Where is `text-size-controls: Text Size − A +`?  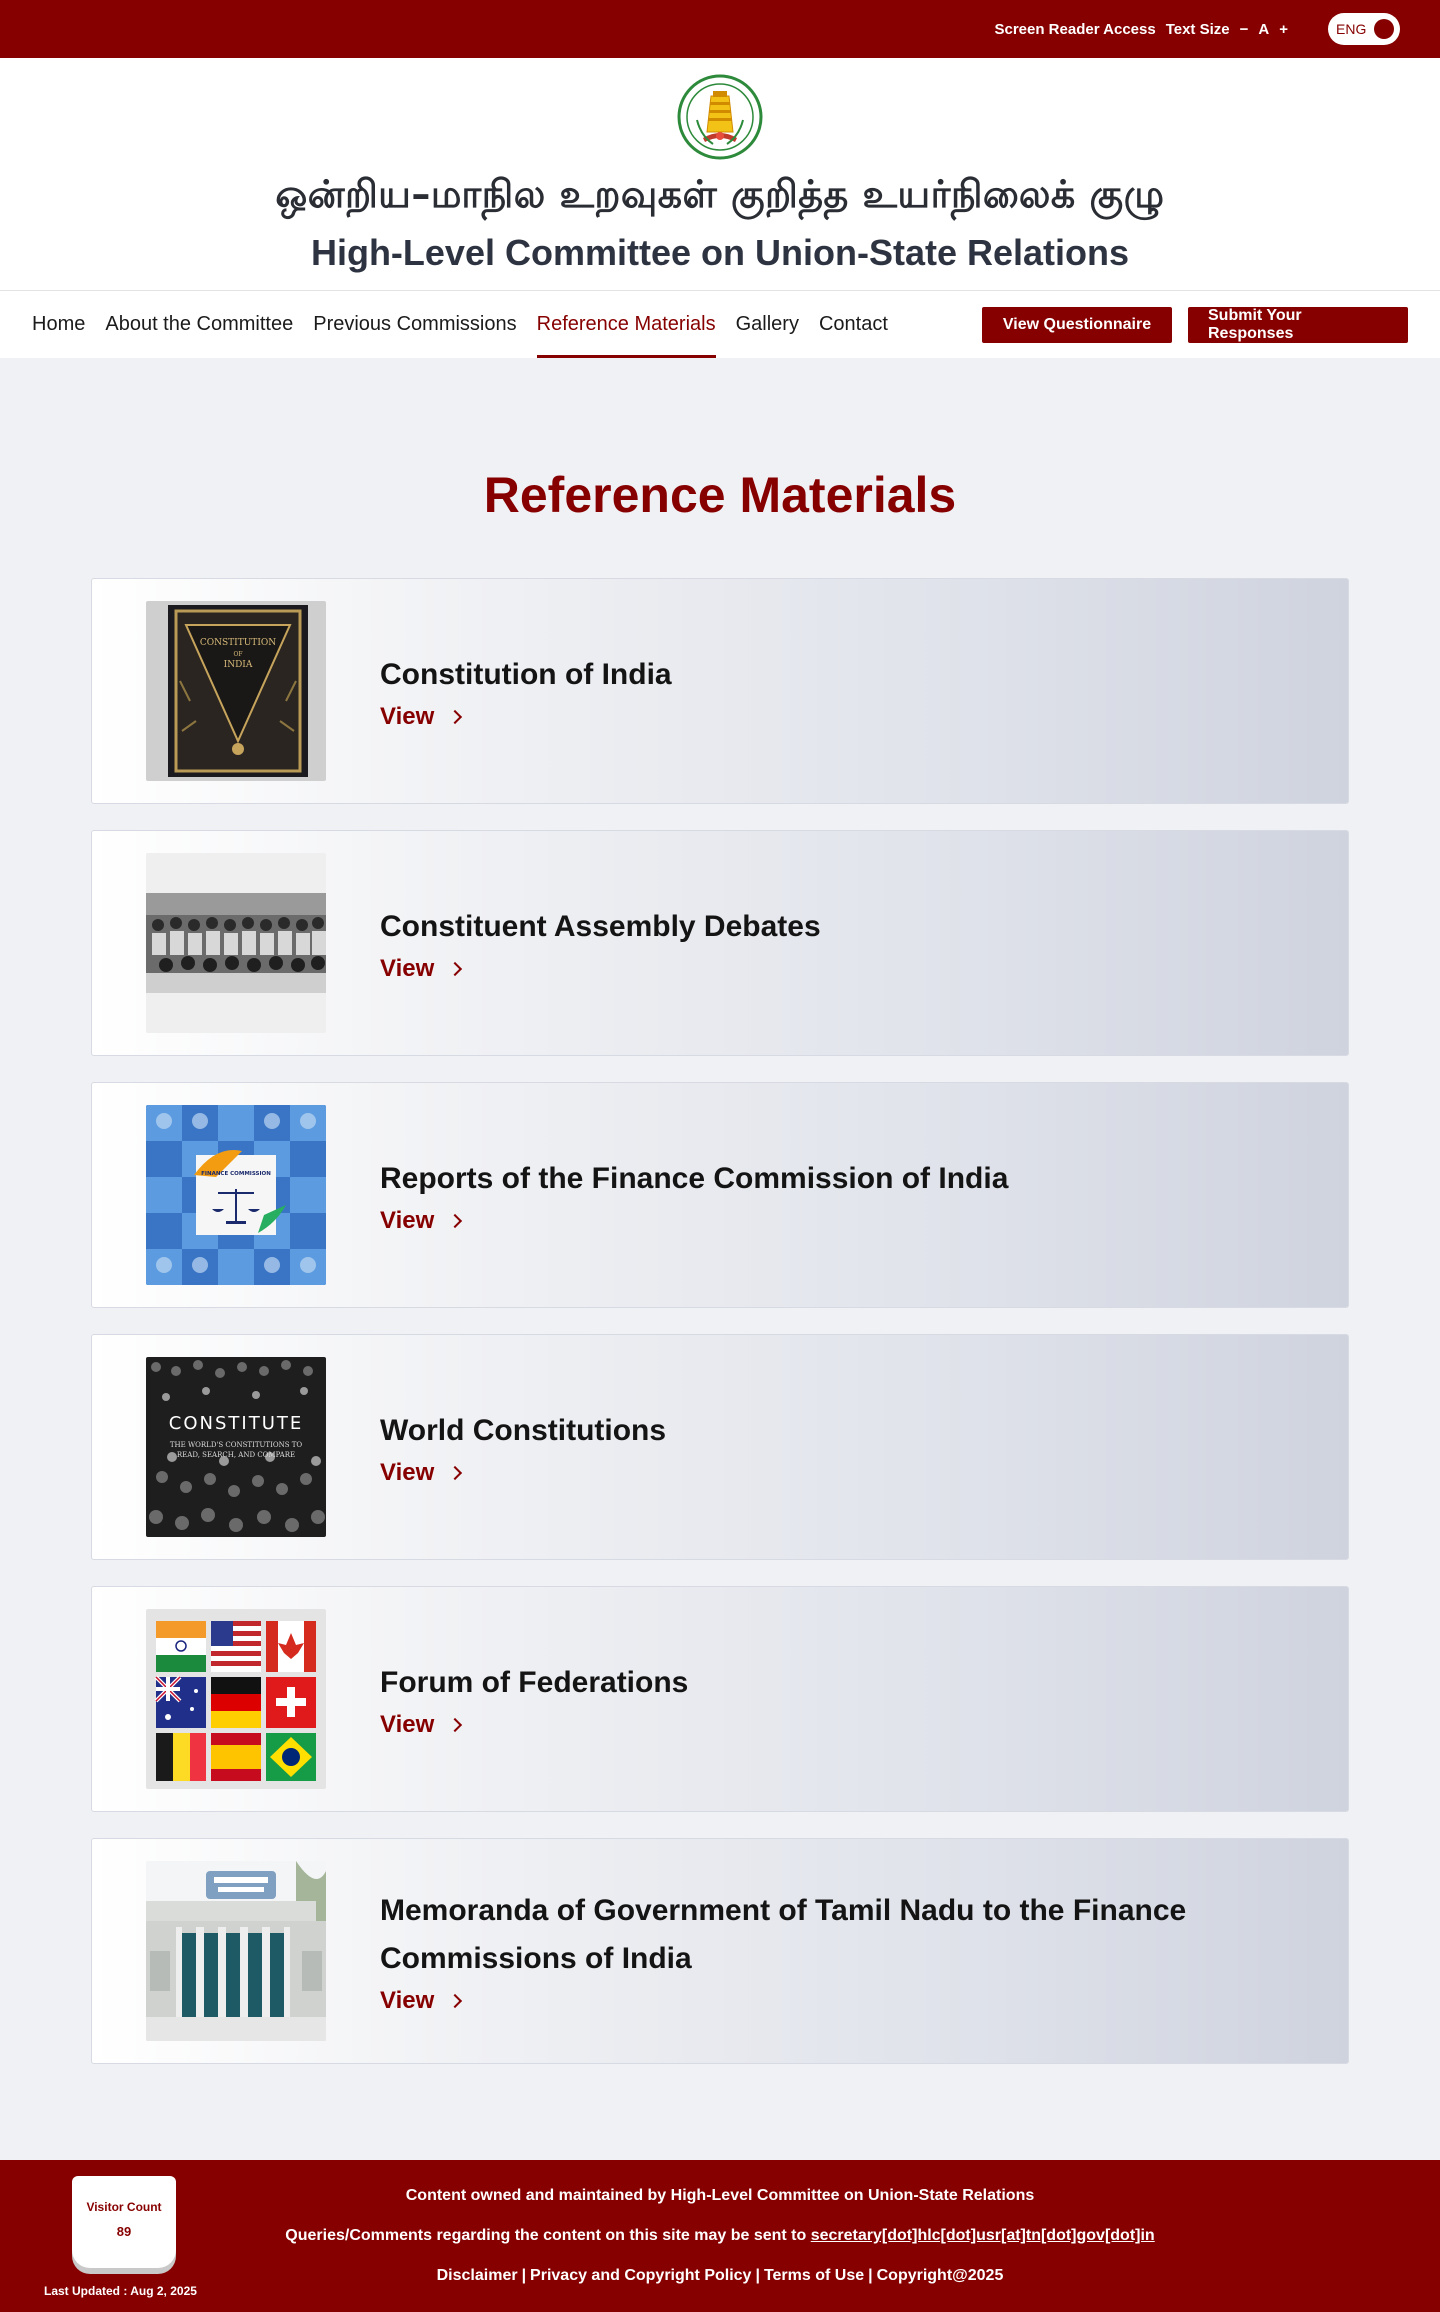
text-size-controls: Text Size − A + is located at coordinates (1227, 29).